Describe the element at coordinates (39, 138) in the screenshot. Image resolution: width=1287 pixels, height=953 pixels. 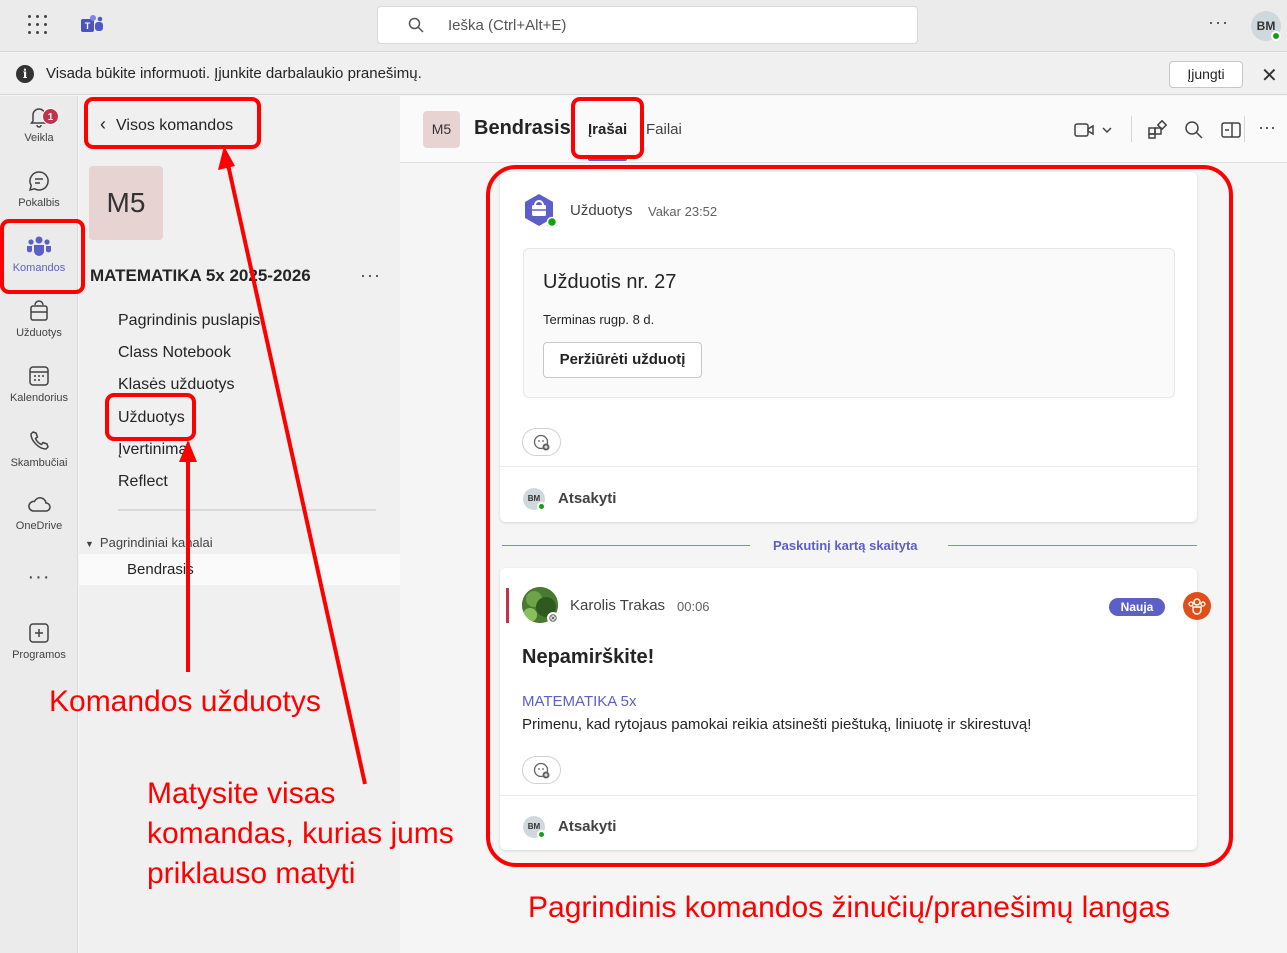
I see `rail-label: Veikla` at that location.